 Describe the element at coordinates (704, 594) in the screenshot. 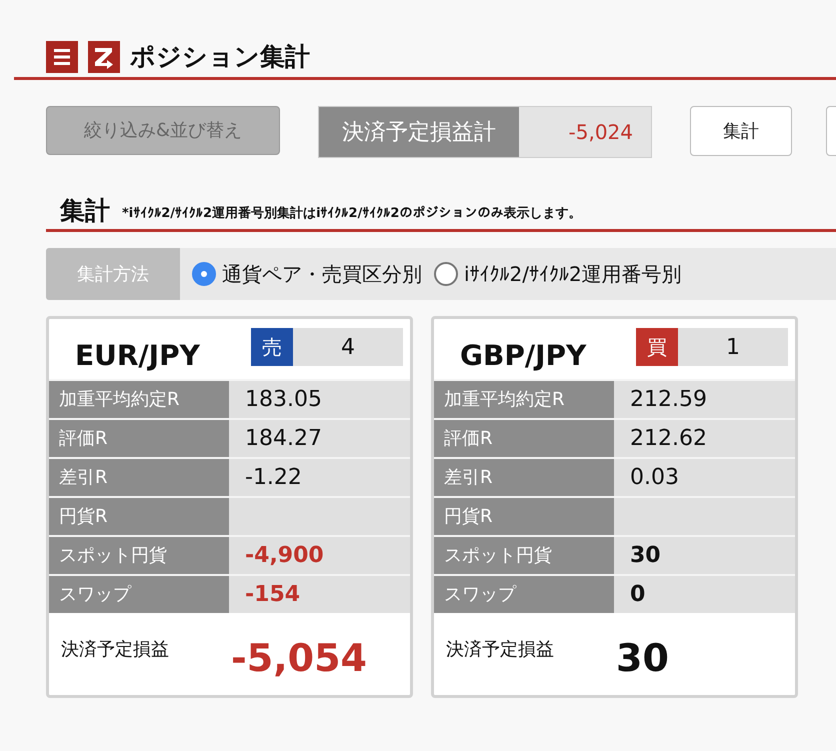

I see `row-value: 0` at that location.